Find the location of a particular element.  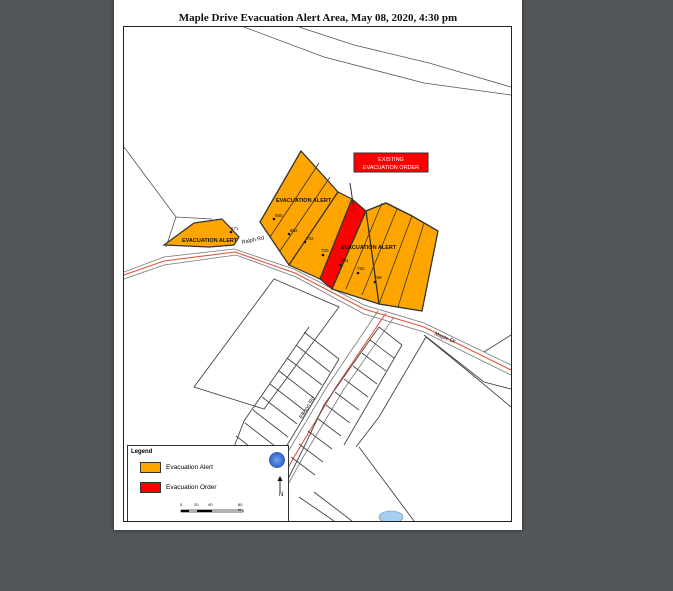

address-label-660: 660 is located at coordinates (279, 215).